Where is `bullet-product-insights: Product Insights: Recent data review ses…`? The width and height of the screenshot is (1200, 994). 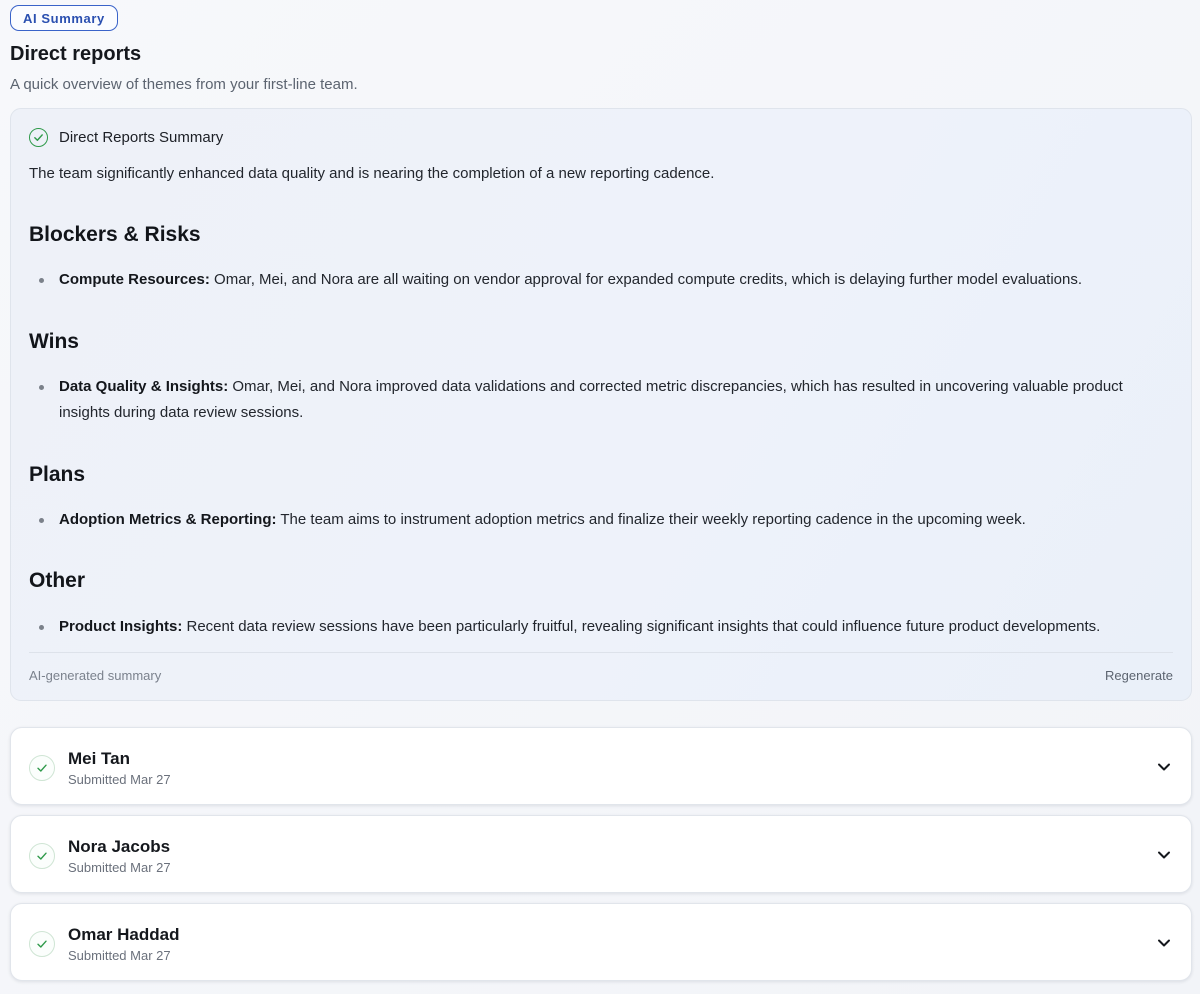 bullet-product-insights: Product Insights: Recent data review ses… is located at coordinates (604, 627).